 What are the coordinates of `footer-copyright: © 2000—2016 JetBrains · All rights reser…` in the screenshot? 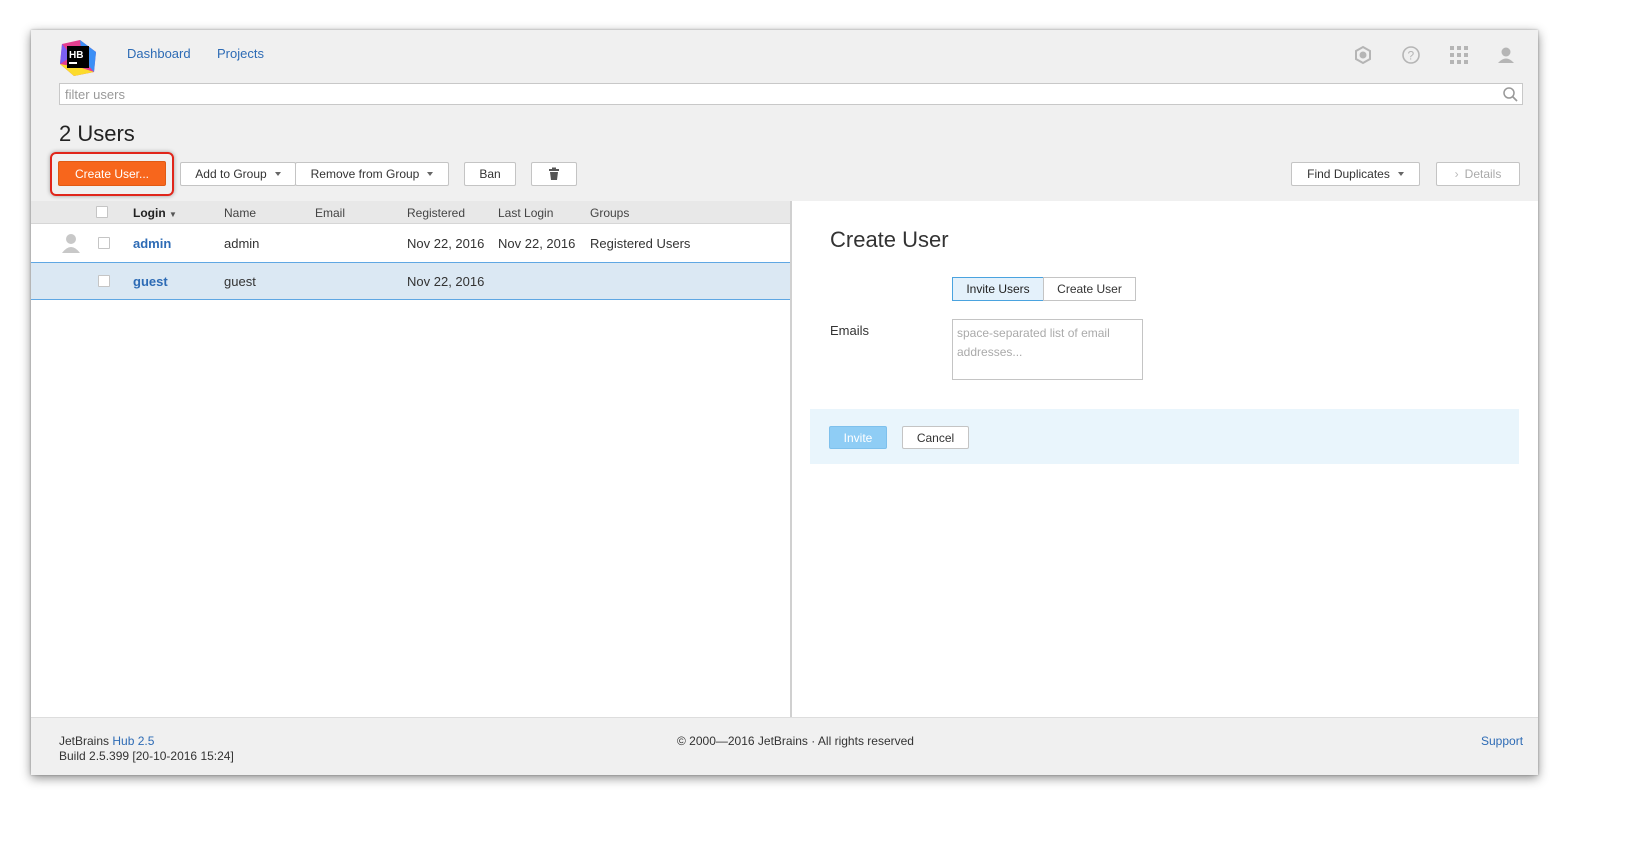 It's located at (795, 741).